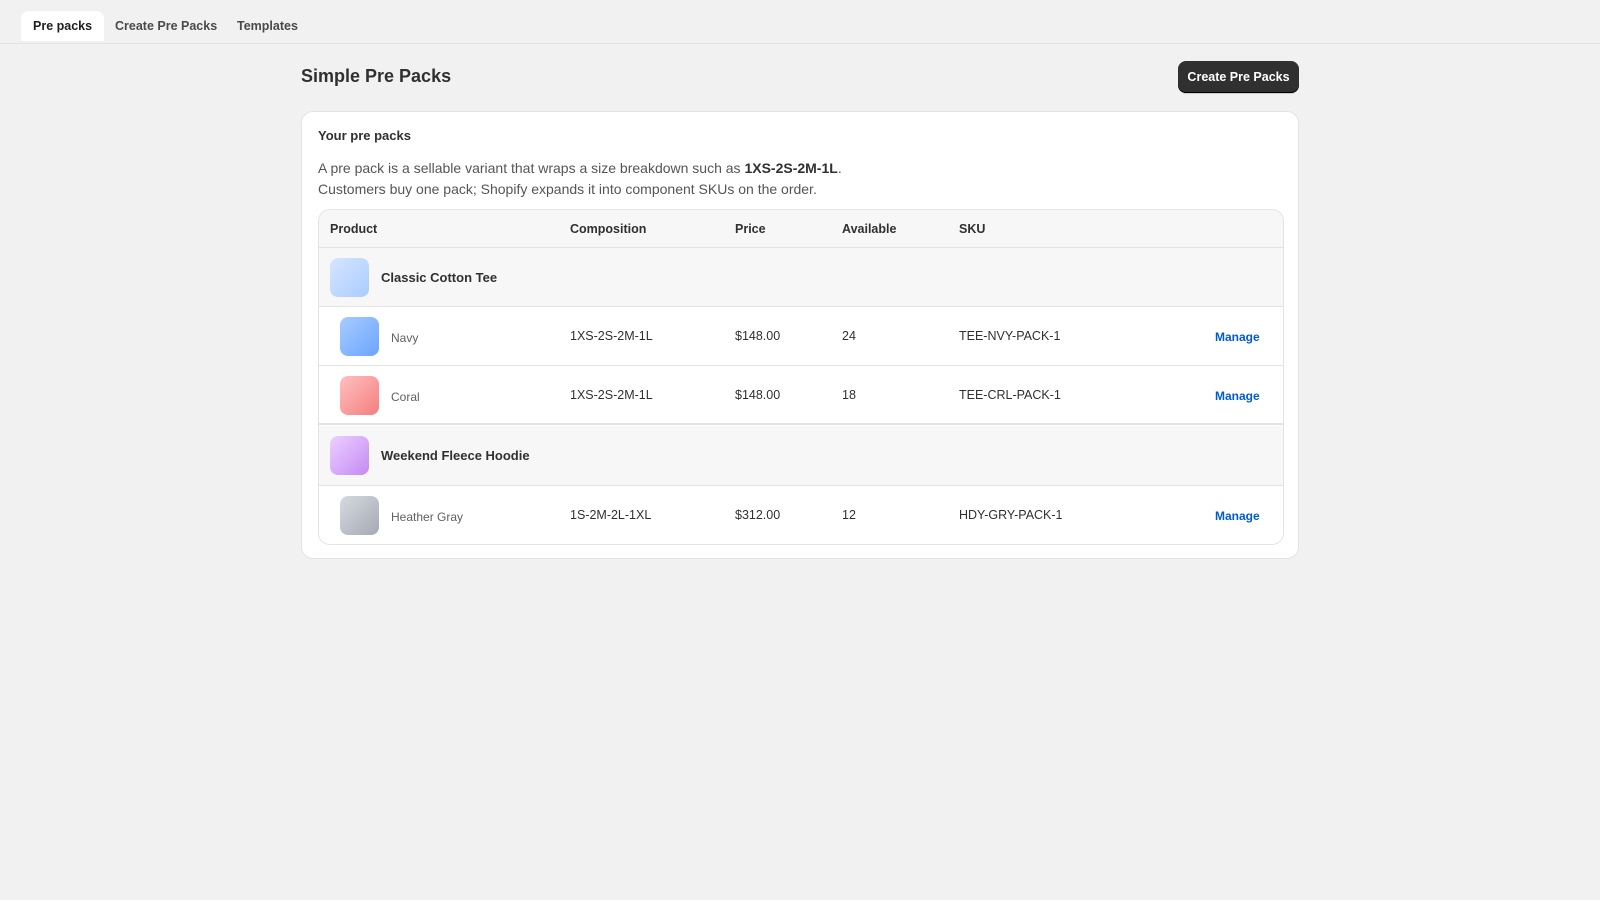 The height and width of the screenshot is (900, 1600). I want to click on product-group-row: Weekend Fleece Hoodie, so click(801, 456).